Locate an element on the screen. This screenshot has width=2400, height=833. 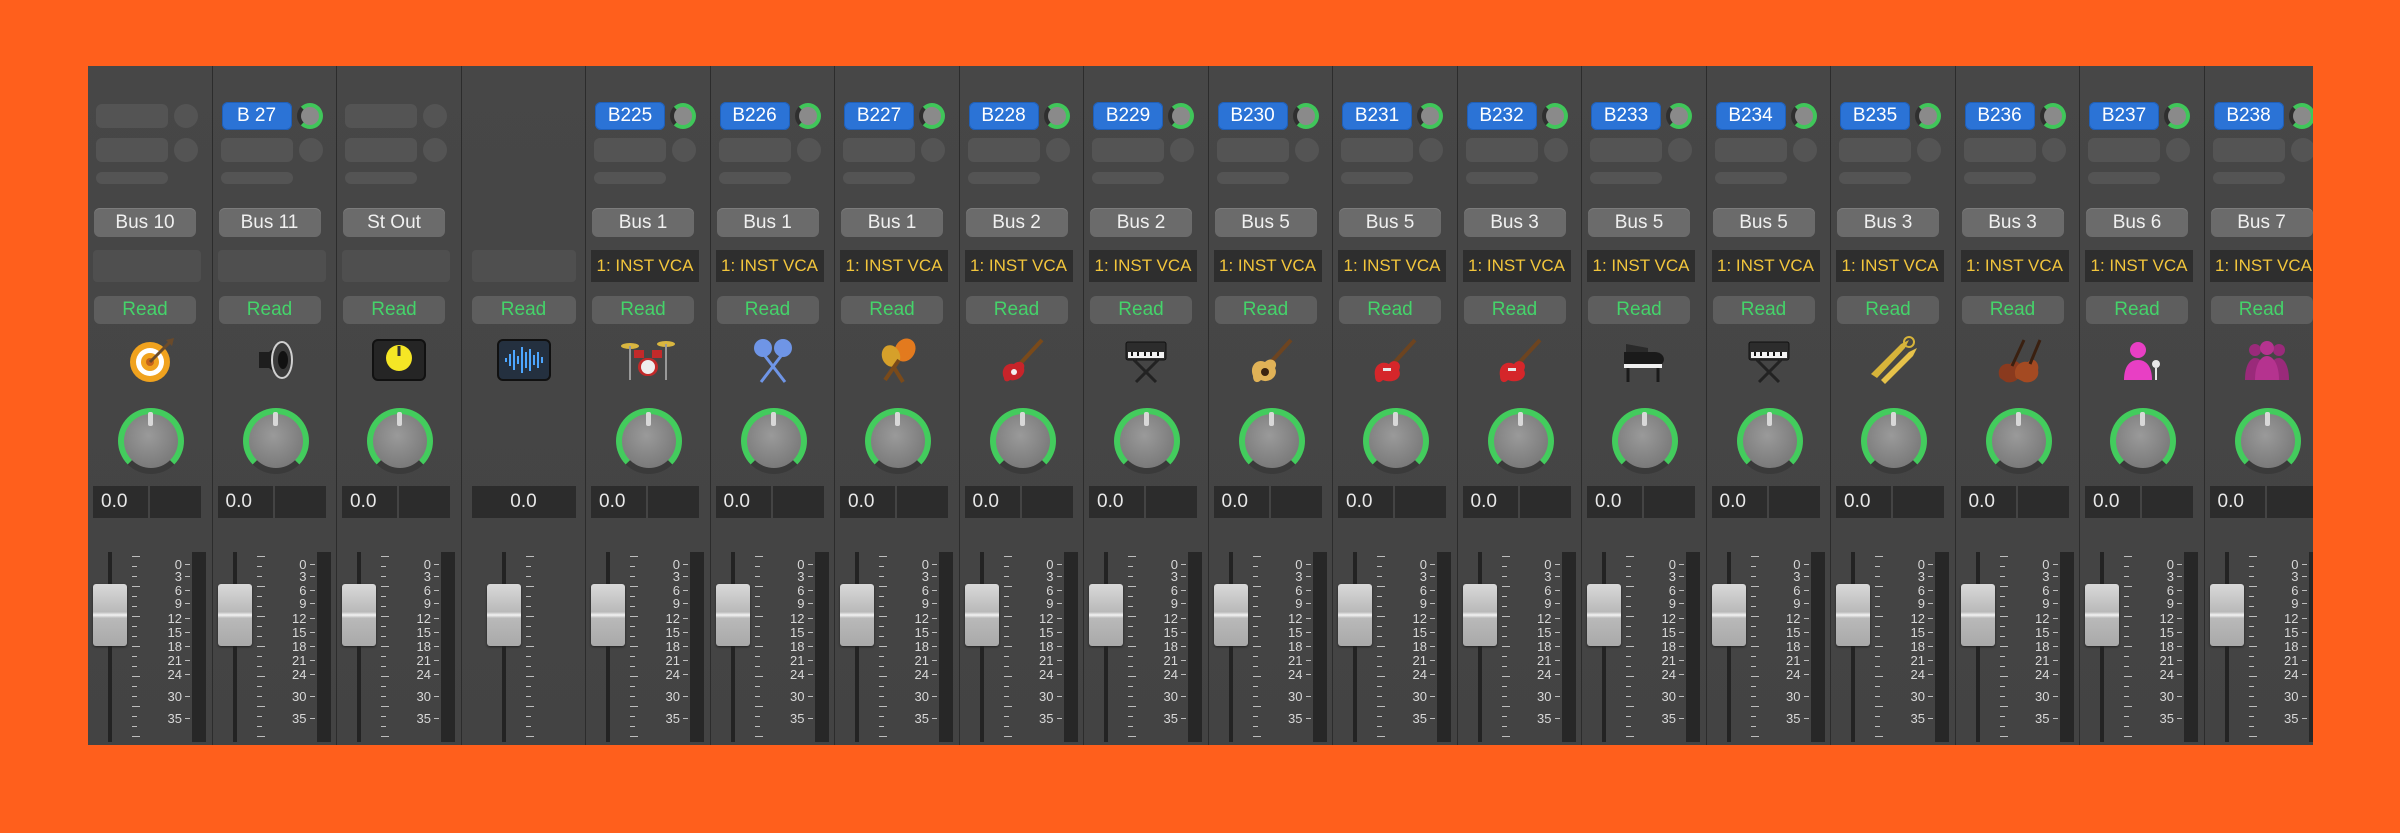
send-button: B230 is located at coordinates (1252, 116).